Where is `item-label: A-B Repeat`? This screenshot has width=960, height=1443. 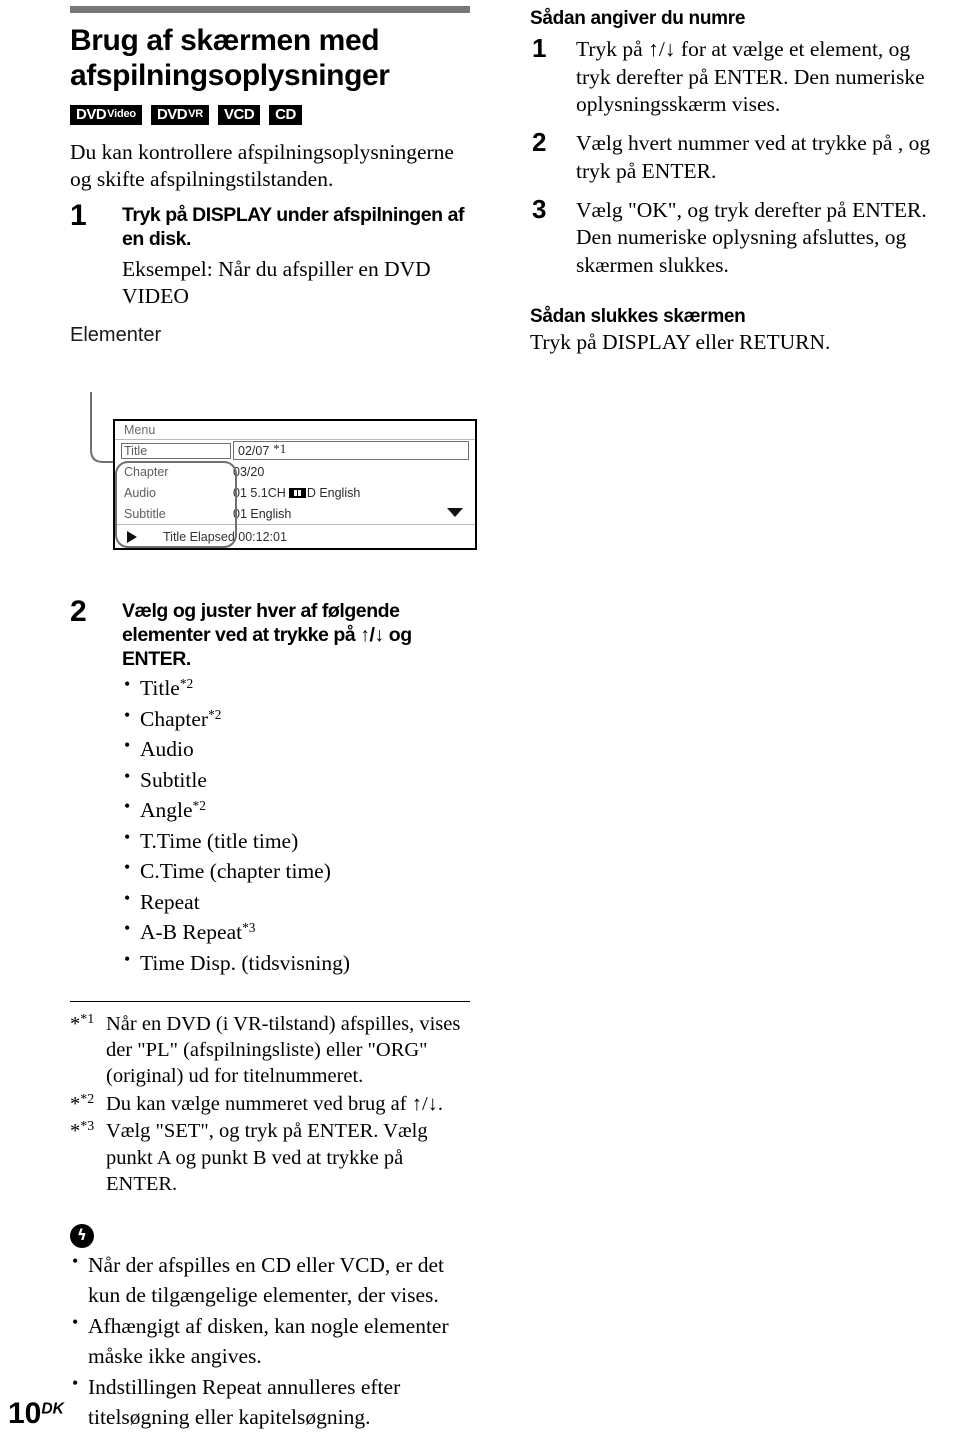 item-label: A-B Repeat is located at coordinates (191, 932).